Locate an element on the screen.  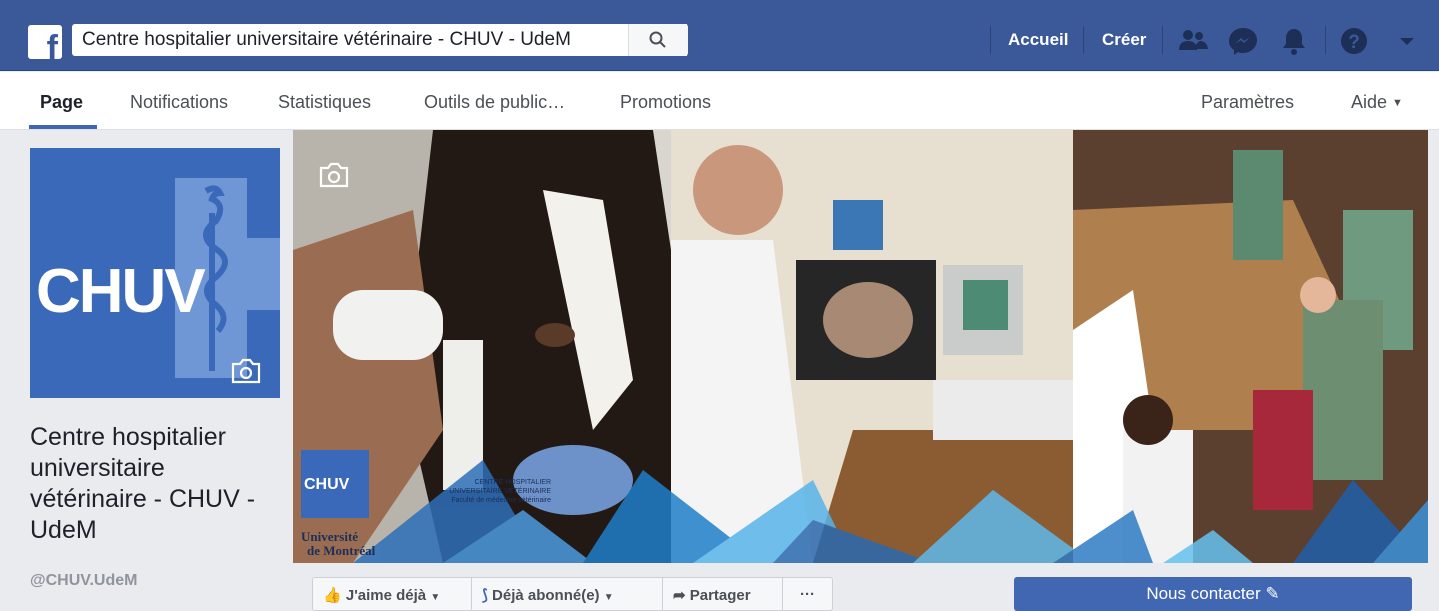
tab-page: Page is located at coordinates (61, 102).